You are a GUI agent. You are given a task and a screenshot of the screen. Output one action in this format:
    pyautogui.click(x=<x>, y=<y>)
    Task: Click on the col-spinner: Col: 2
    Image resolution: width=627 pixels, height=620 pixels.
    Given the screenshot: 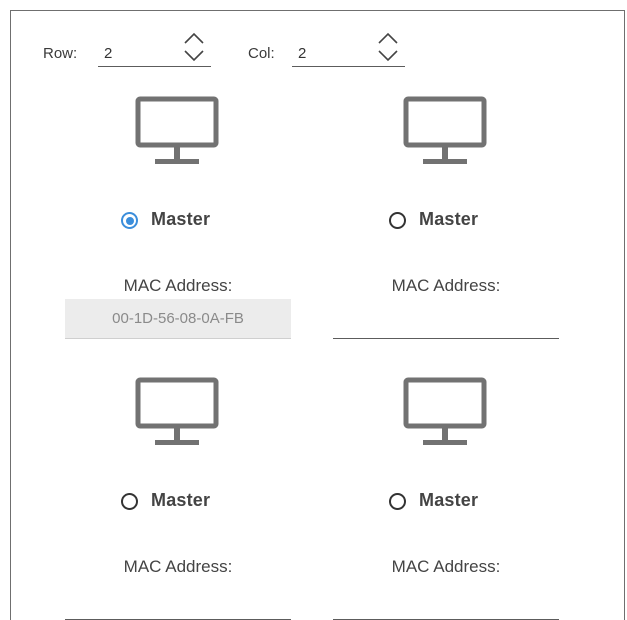 What is the action you would take?
    pyautogui.click(x=338, y=54)
    